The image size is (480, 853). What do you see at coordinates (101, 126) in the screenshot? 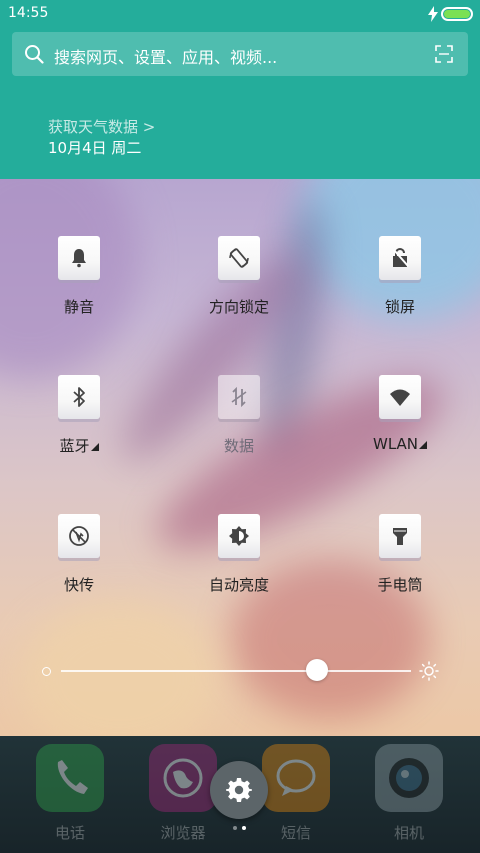
I see `weather-link: 获取天气数据 >` at bounding box center [101, 126].